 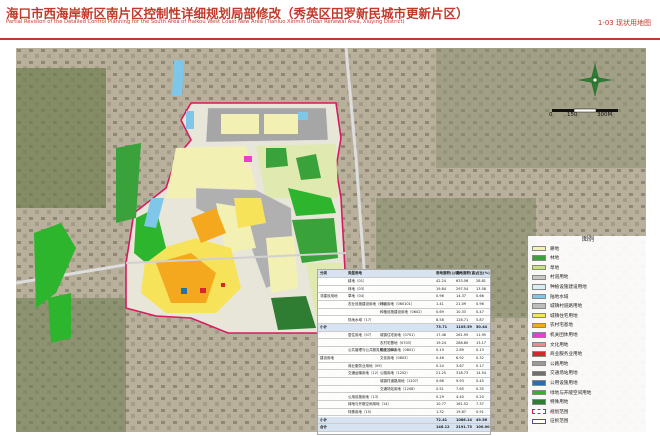 What do you see at coordinates (462, 373) in the screenshot?
I see `table-cell: 318.73` at bounding box center [462, 373].